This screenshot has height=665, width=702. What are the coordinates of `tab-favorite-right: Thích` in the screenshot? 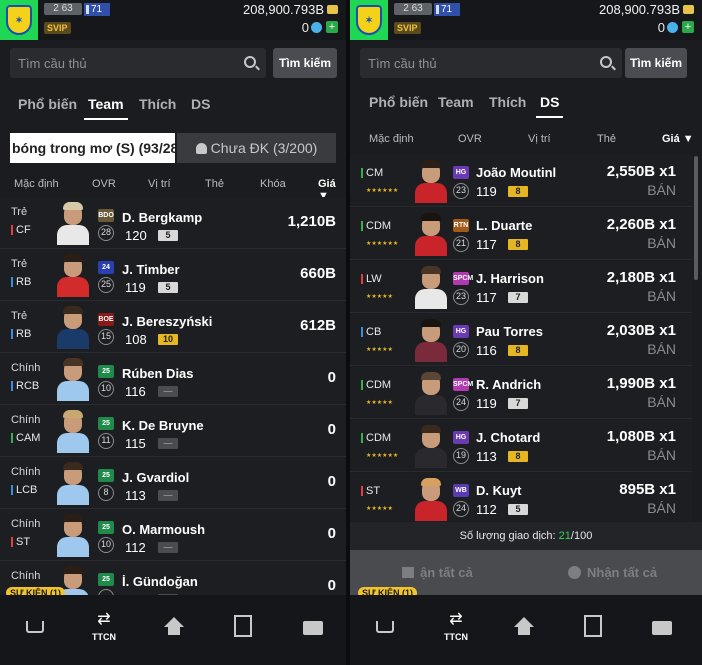 It's located at (507, 102).